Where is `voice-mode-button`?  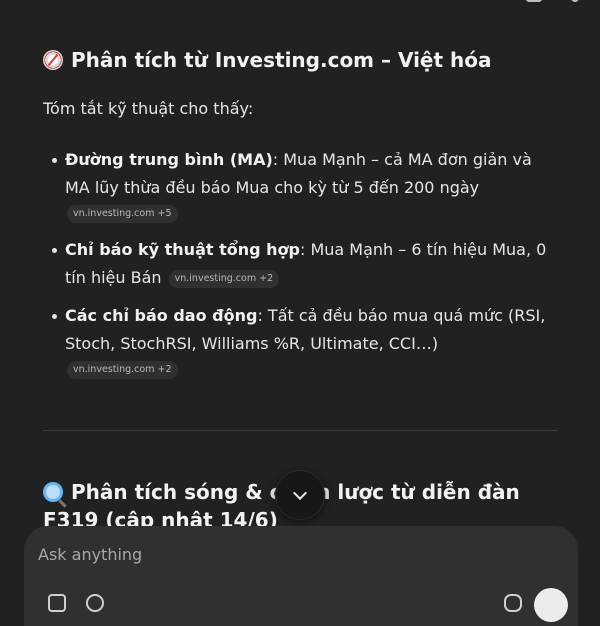
voice-mode-button is located at coordinates (551, 605).